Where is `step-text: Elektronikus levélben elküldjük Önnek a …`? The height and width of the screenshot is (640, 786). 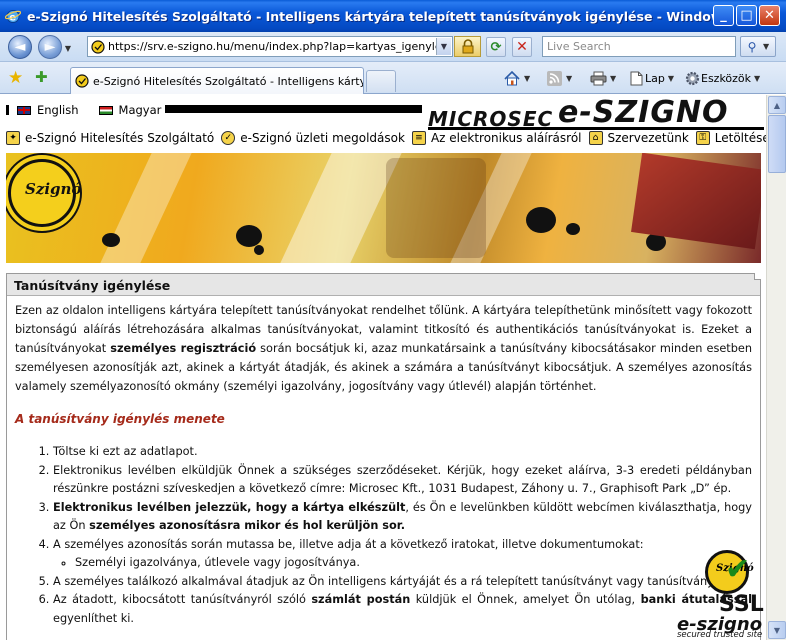 step-text: Elektronikus levélben elküldjük Önnek a … is located at coordinates (402, 479).